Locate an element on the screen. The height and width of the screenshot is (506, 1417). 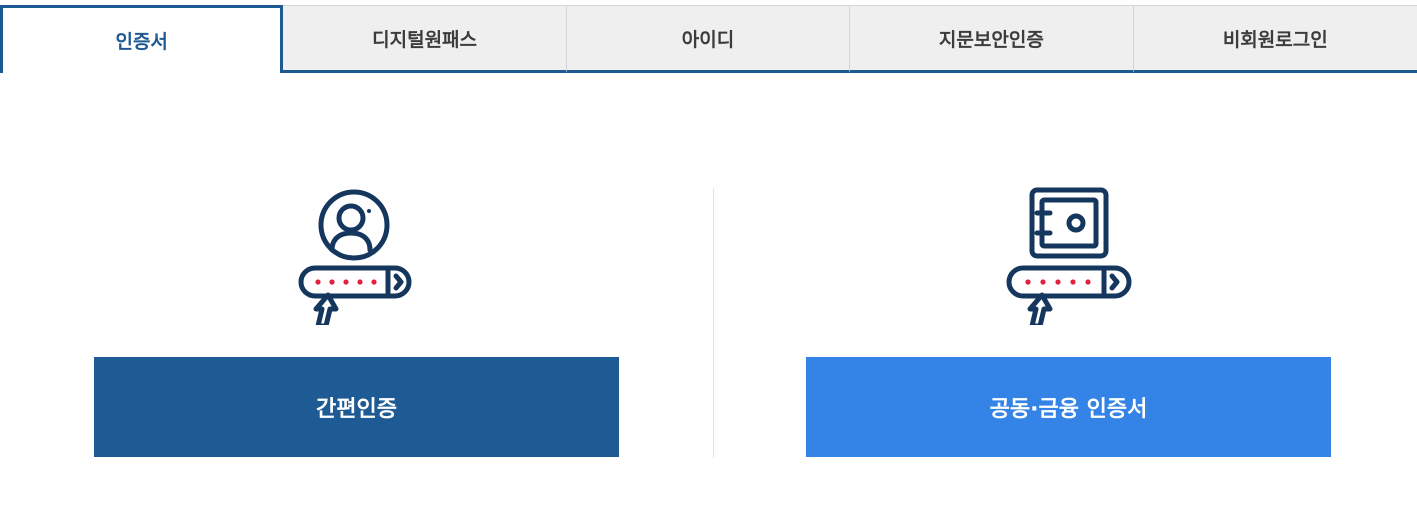
tab-id: 아이디 is located at coordinates (708, 39).